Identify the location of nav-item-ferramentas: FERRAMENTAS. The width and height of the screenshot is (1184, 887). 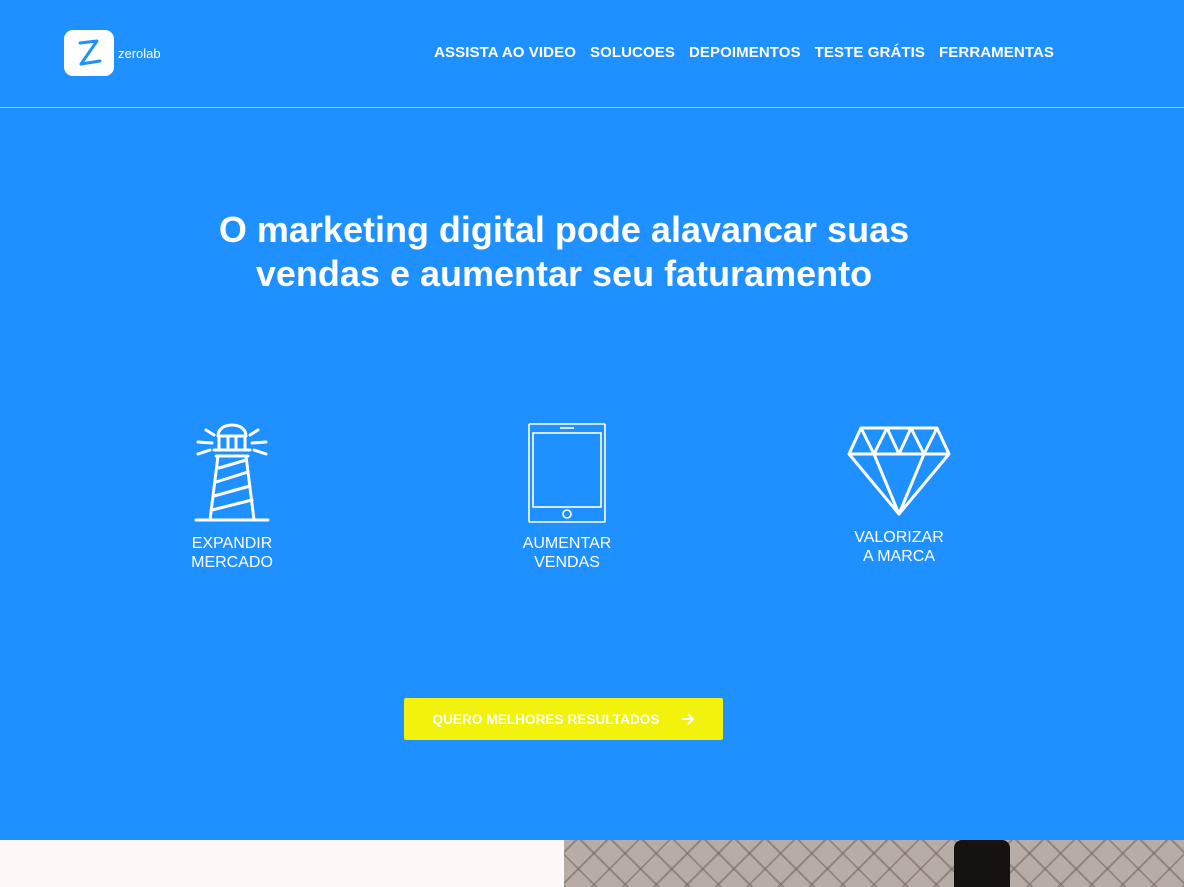
(996, 52).